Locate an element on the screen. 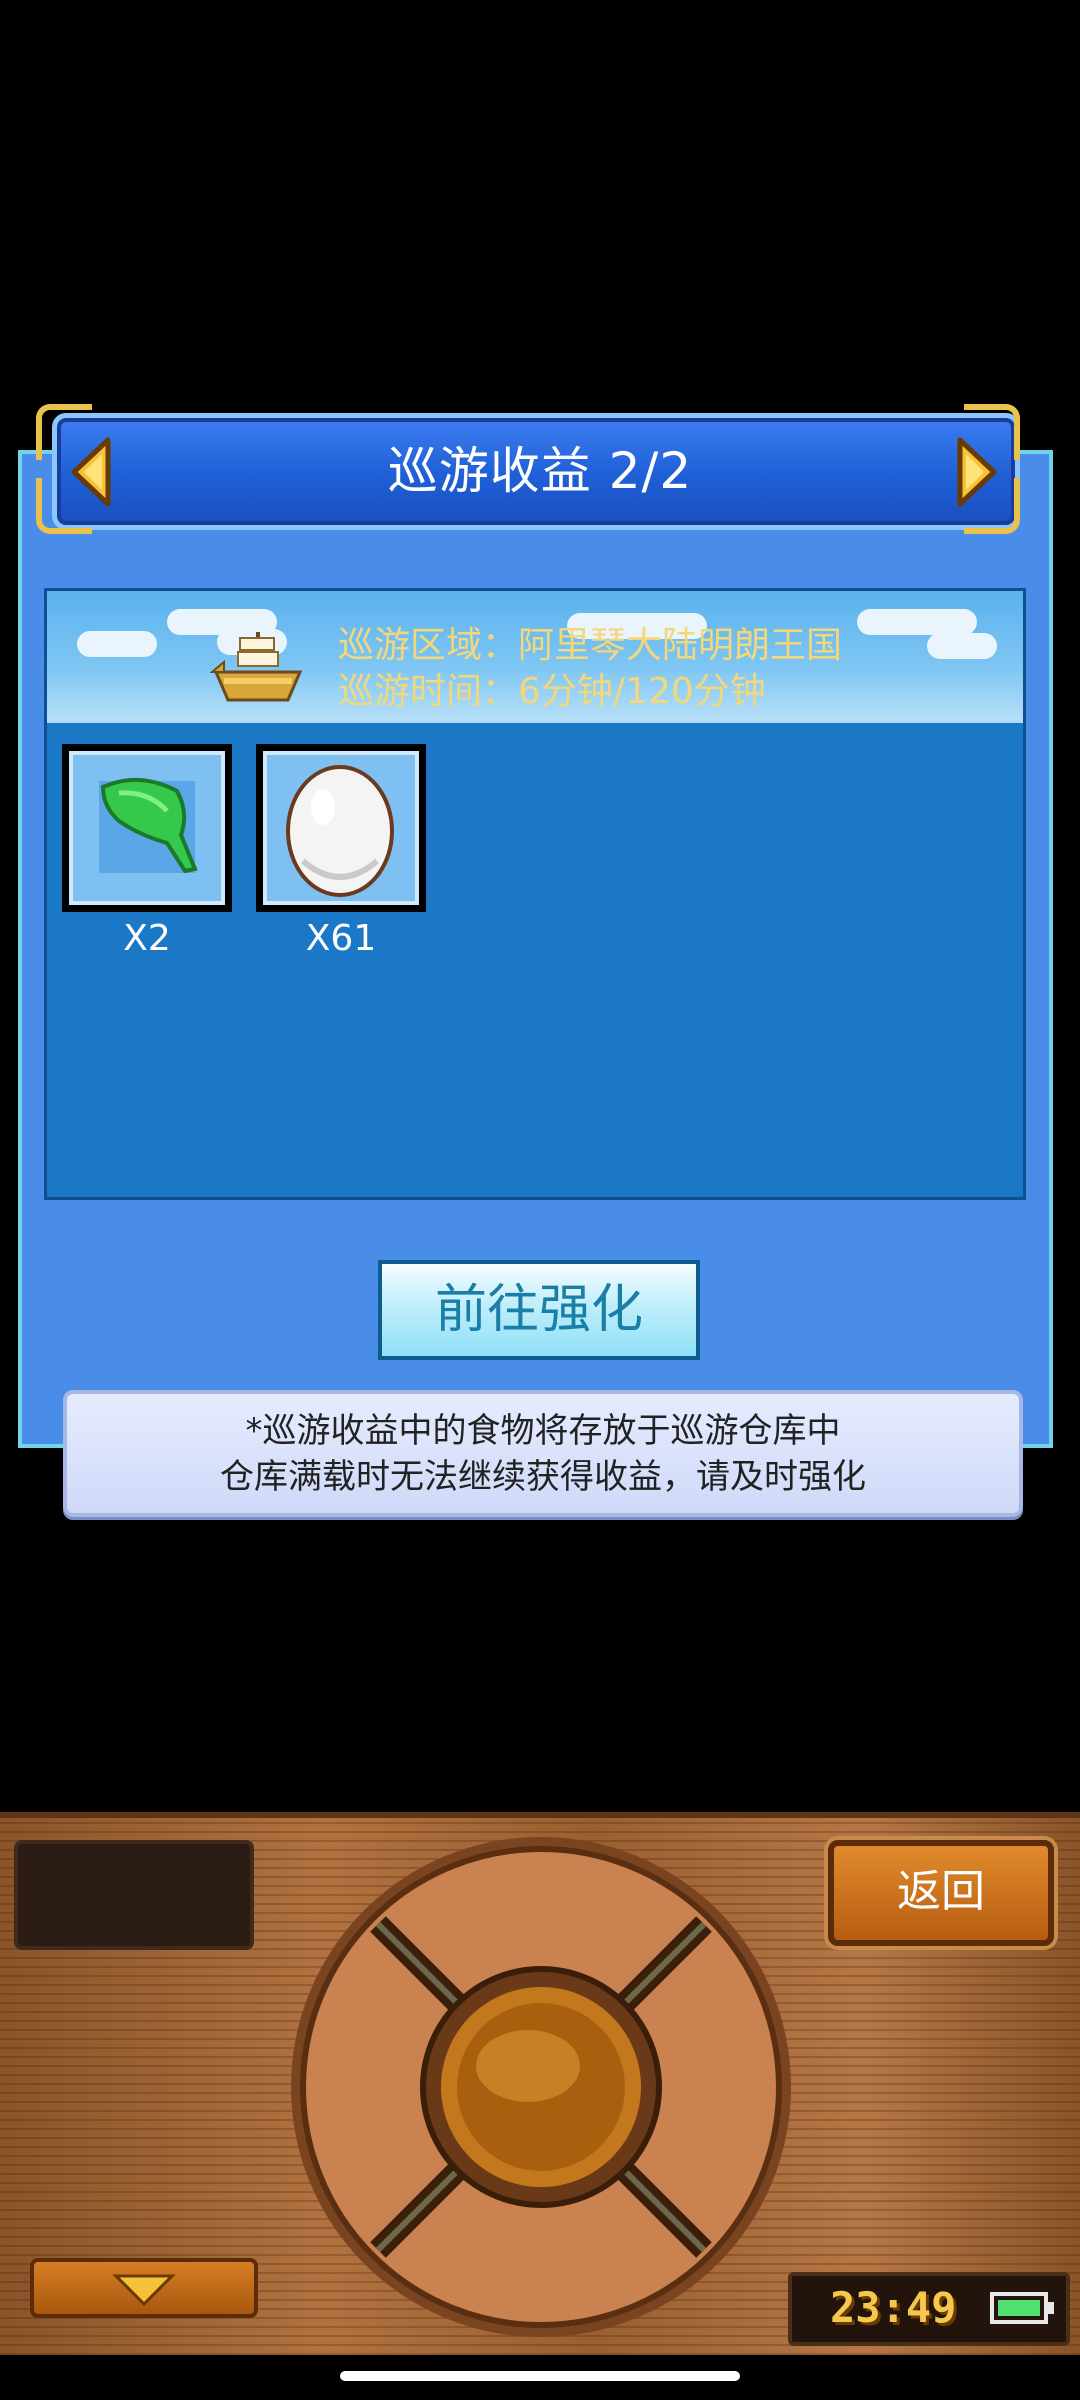 The height and width of the screenshot is (2400, 1080). controller-screen-slot is located at coordinates (134, 1895).